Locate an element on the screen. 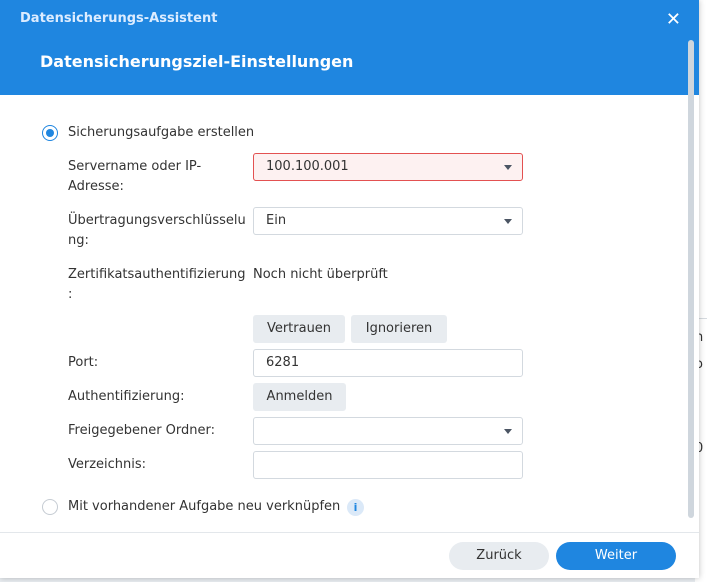  footer-divider is located at coordinates (349, 532).